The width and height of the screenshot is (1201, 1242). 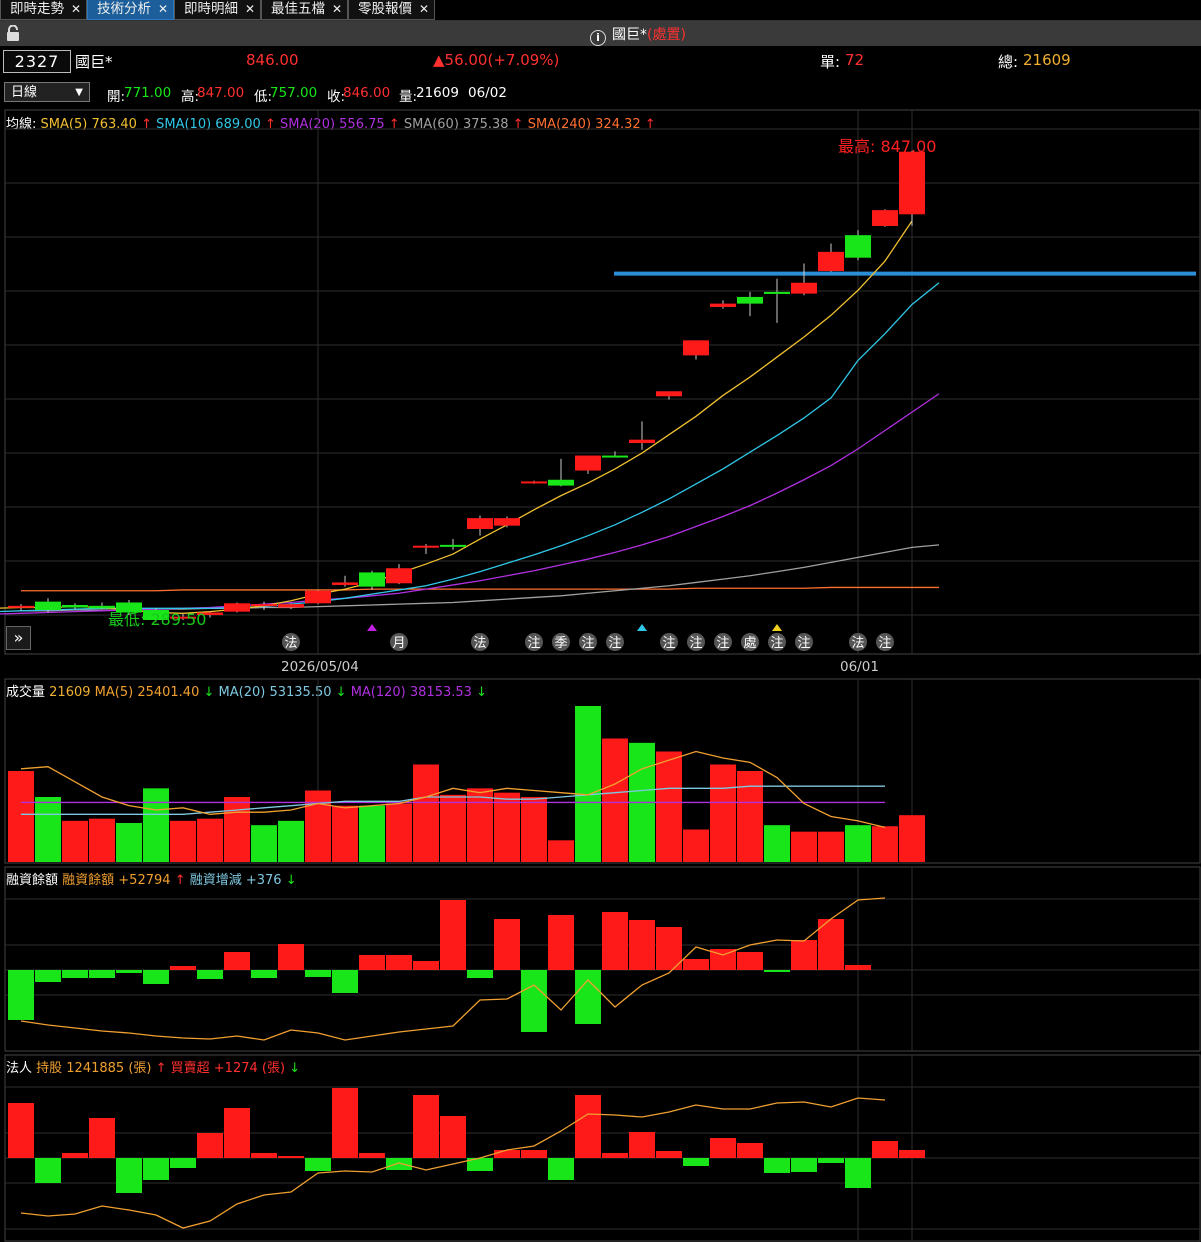 I want to click on tab-odd-lot-quote: 零股報價 ✕, so click(x=391, y=10).